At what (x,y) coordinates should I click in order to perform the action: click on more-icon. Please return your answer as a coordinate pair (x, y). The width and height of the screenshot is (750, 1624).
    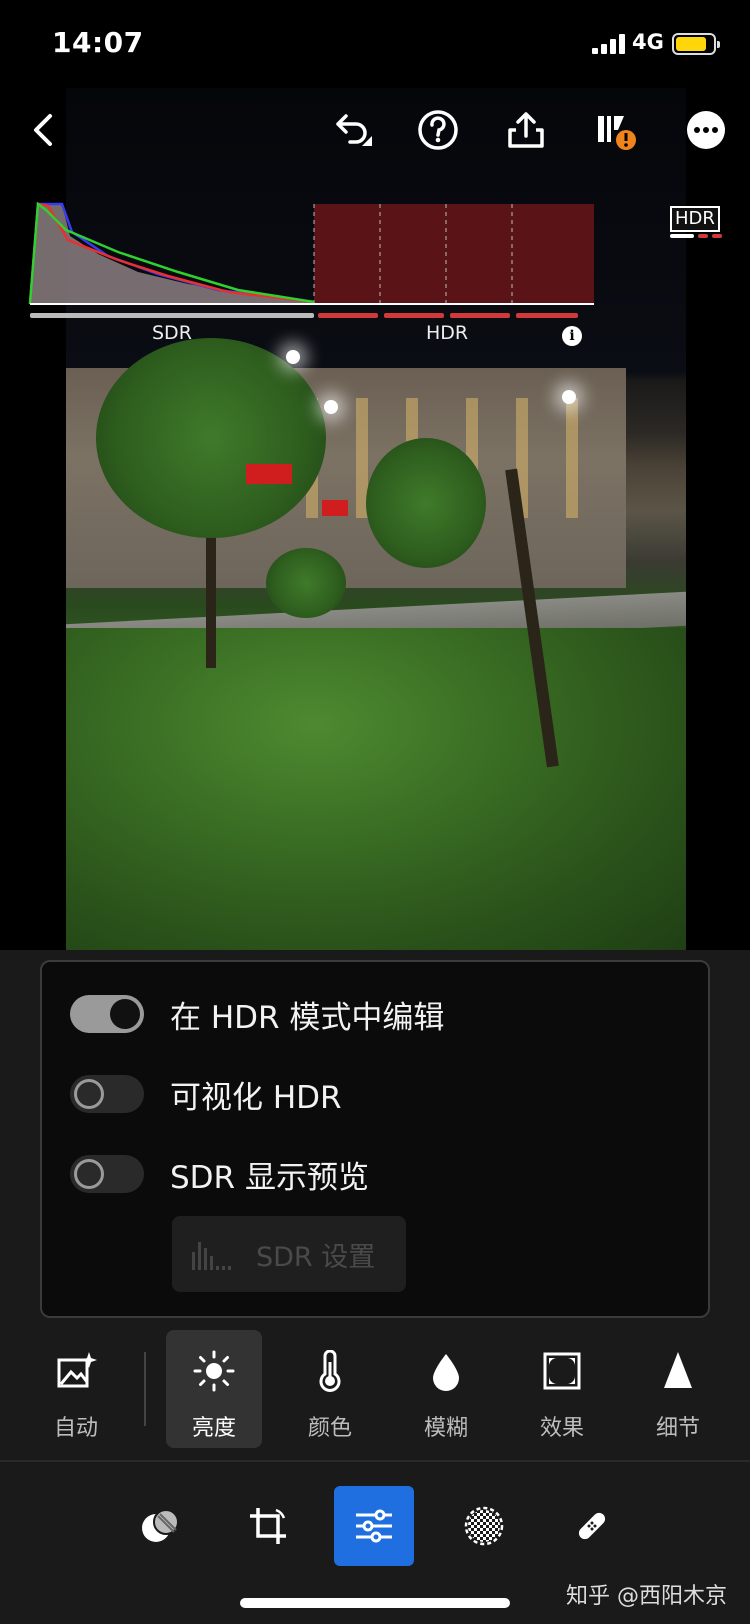
    Looking at the image, I should click on (706, 130).